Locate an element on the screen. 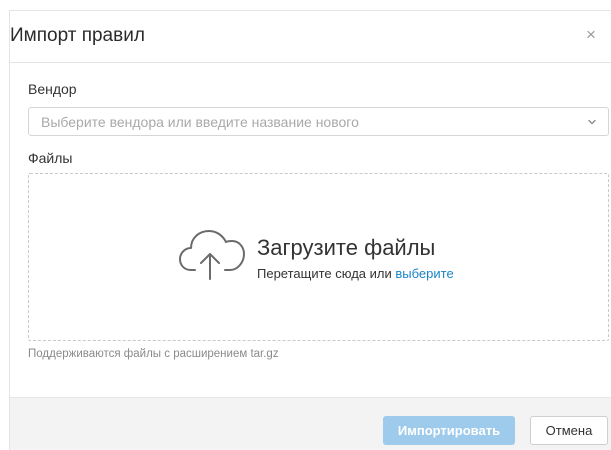 The image size is (611, 450). dropzone-text: Перетащите сюда или is located at coordinates (324, 273).